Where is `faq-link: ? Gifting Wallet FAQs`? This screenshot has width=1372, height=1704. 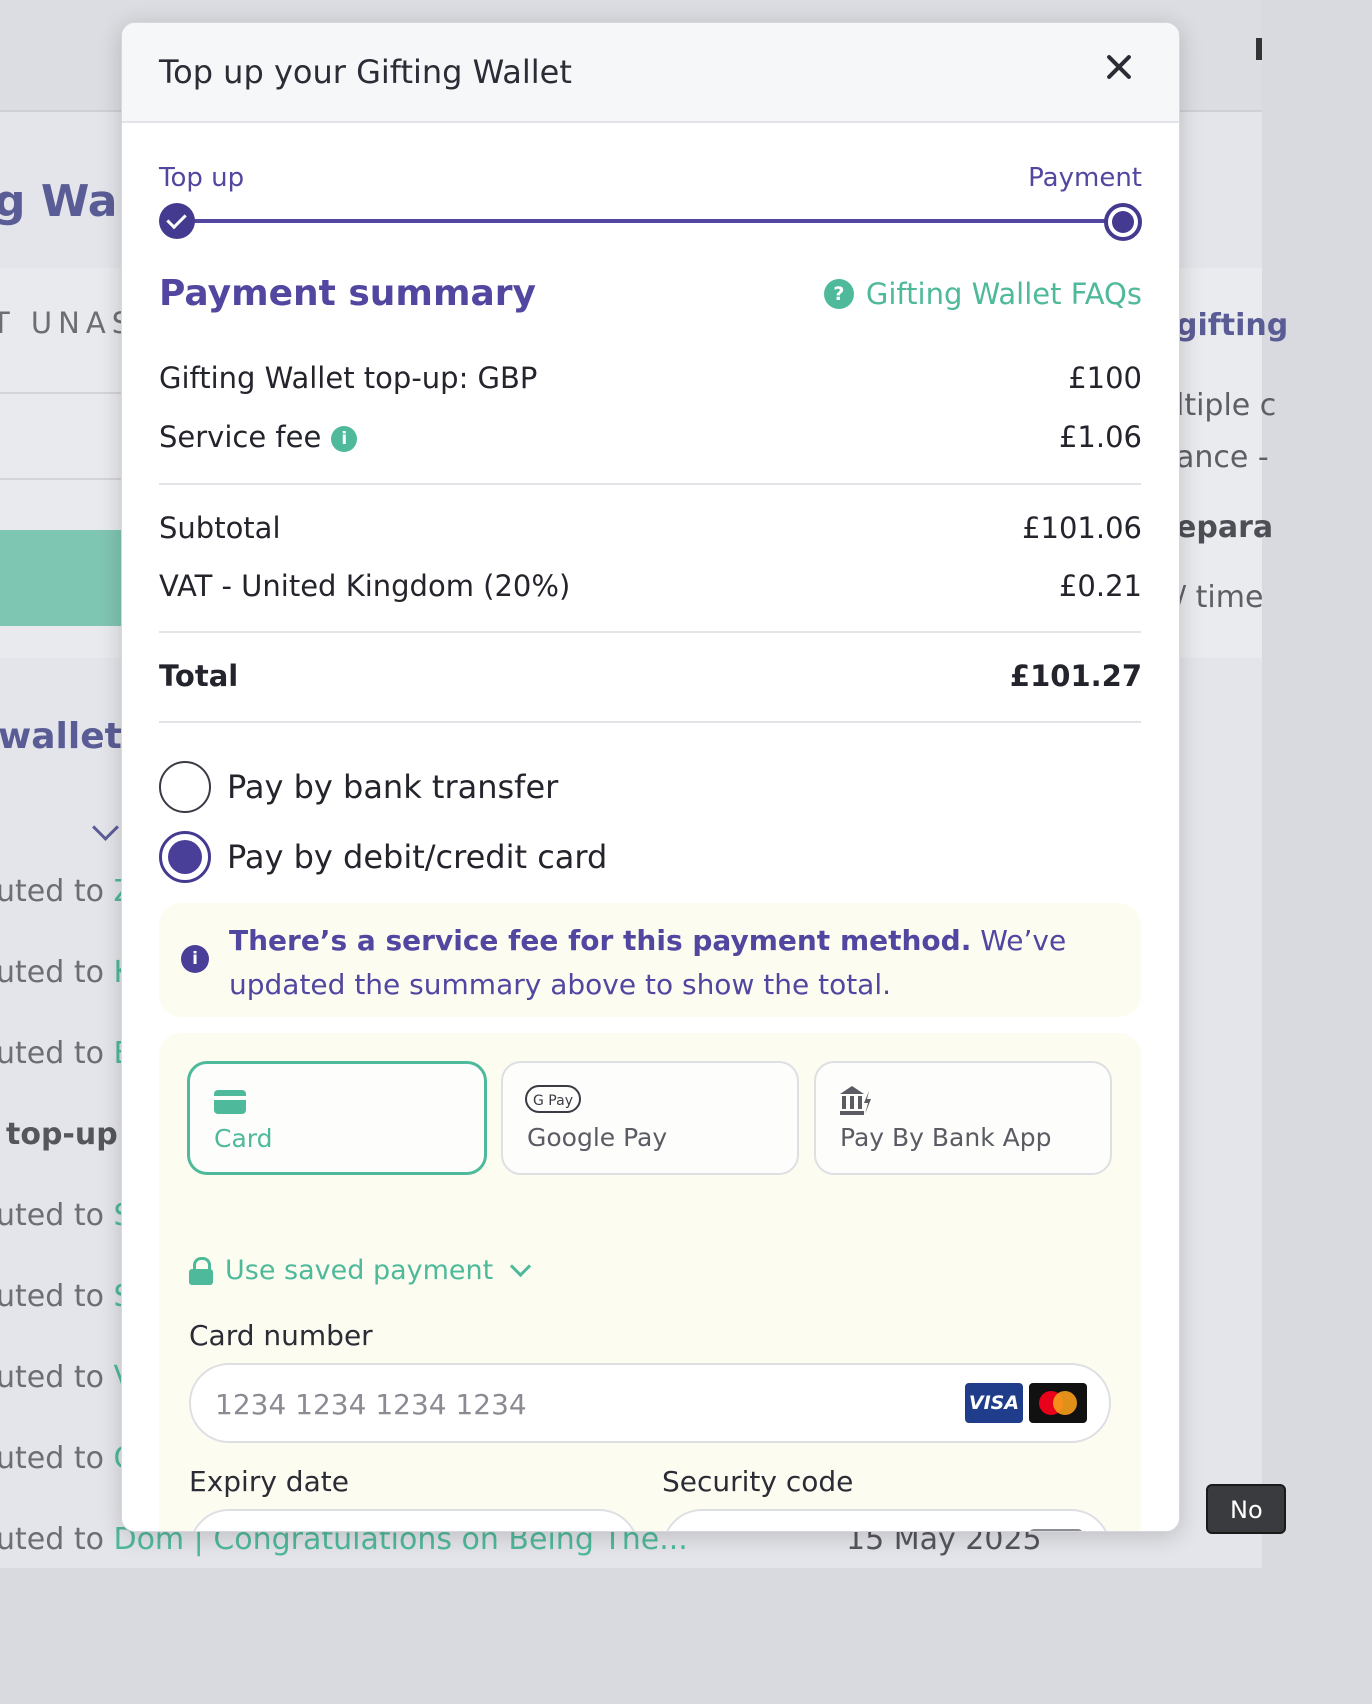 faq-link: ? Gifting Wallet FAQs is located at coordinates (982, 294).